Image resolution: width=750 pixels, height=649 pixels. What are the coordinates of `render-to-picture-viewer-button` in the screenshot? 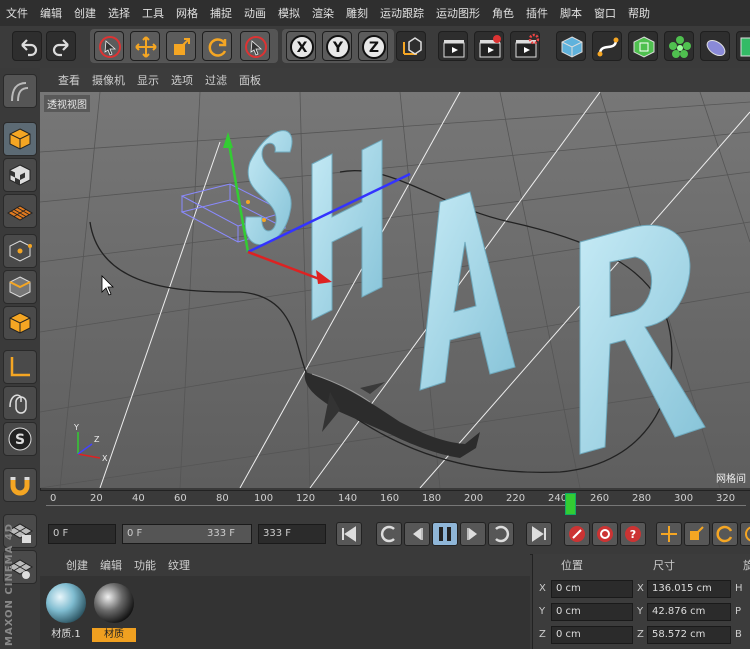 It's located at (489, 46).